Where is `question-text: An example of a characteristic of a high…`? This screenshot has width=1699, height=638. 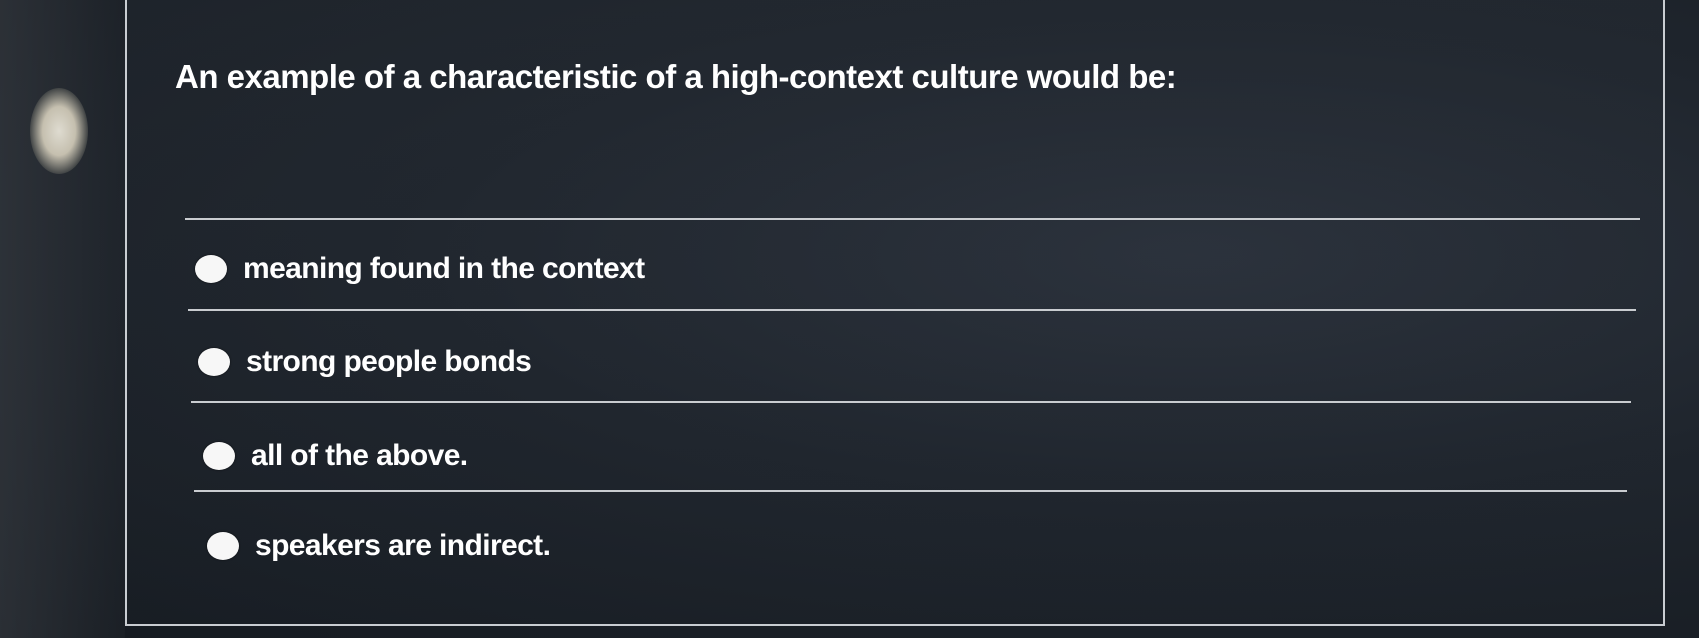
question-text: An example of a characteristic of a high… is located at coordinates (676, 76).